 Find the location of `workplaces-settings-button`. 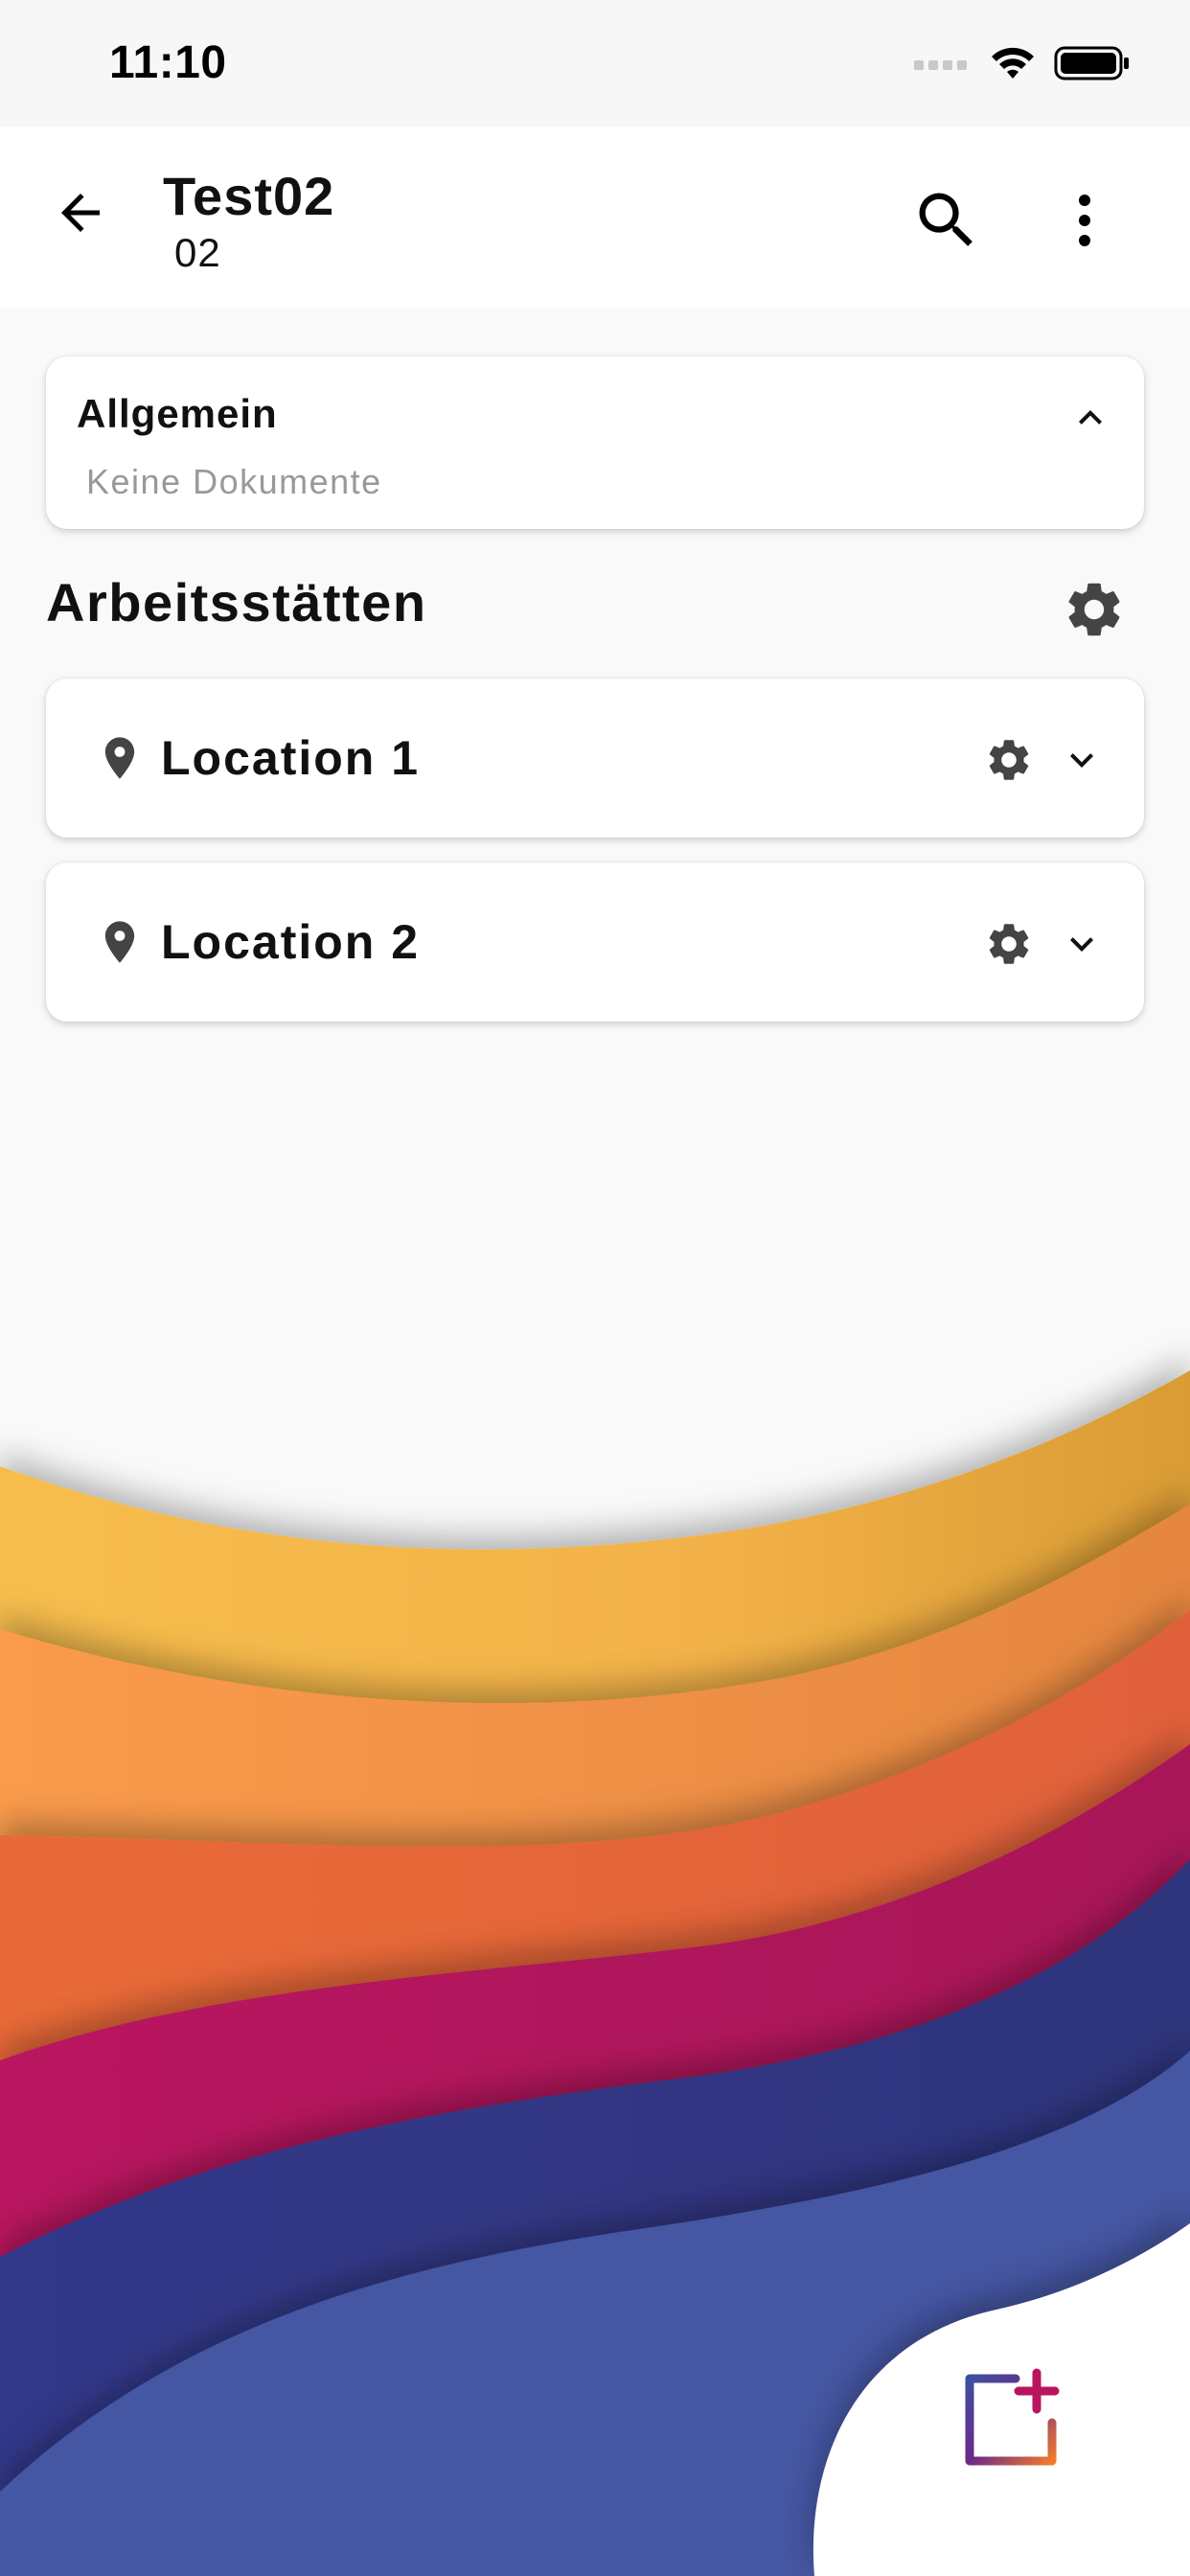

workplaces-settings-button is located at coordinates (1094, 609).